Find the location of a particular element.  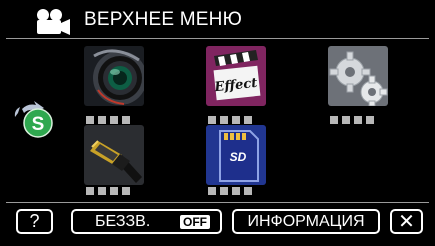

effect-clapperboard-icon: Effect is located at coordinates (236, 76).